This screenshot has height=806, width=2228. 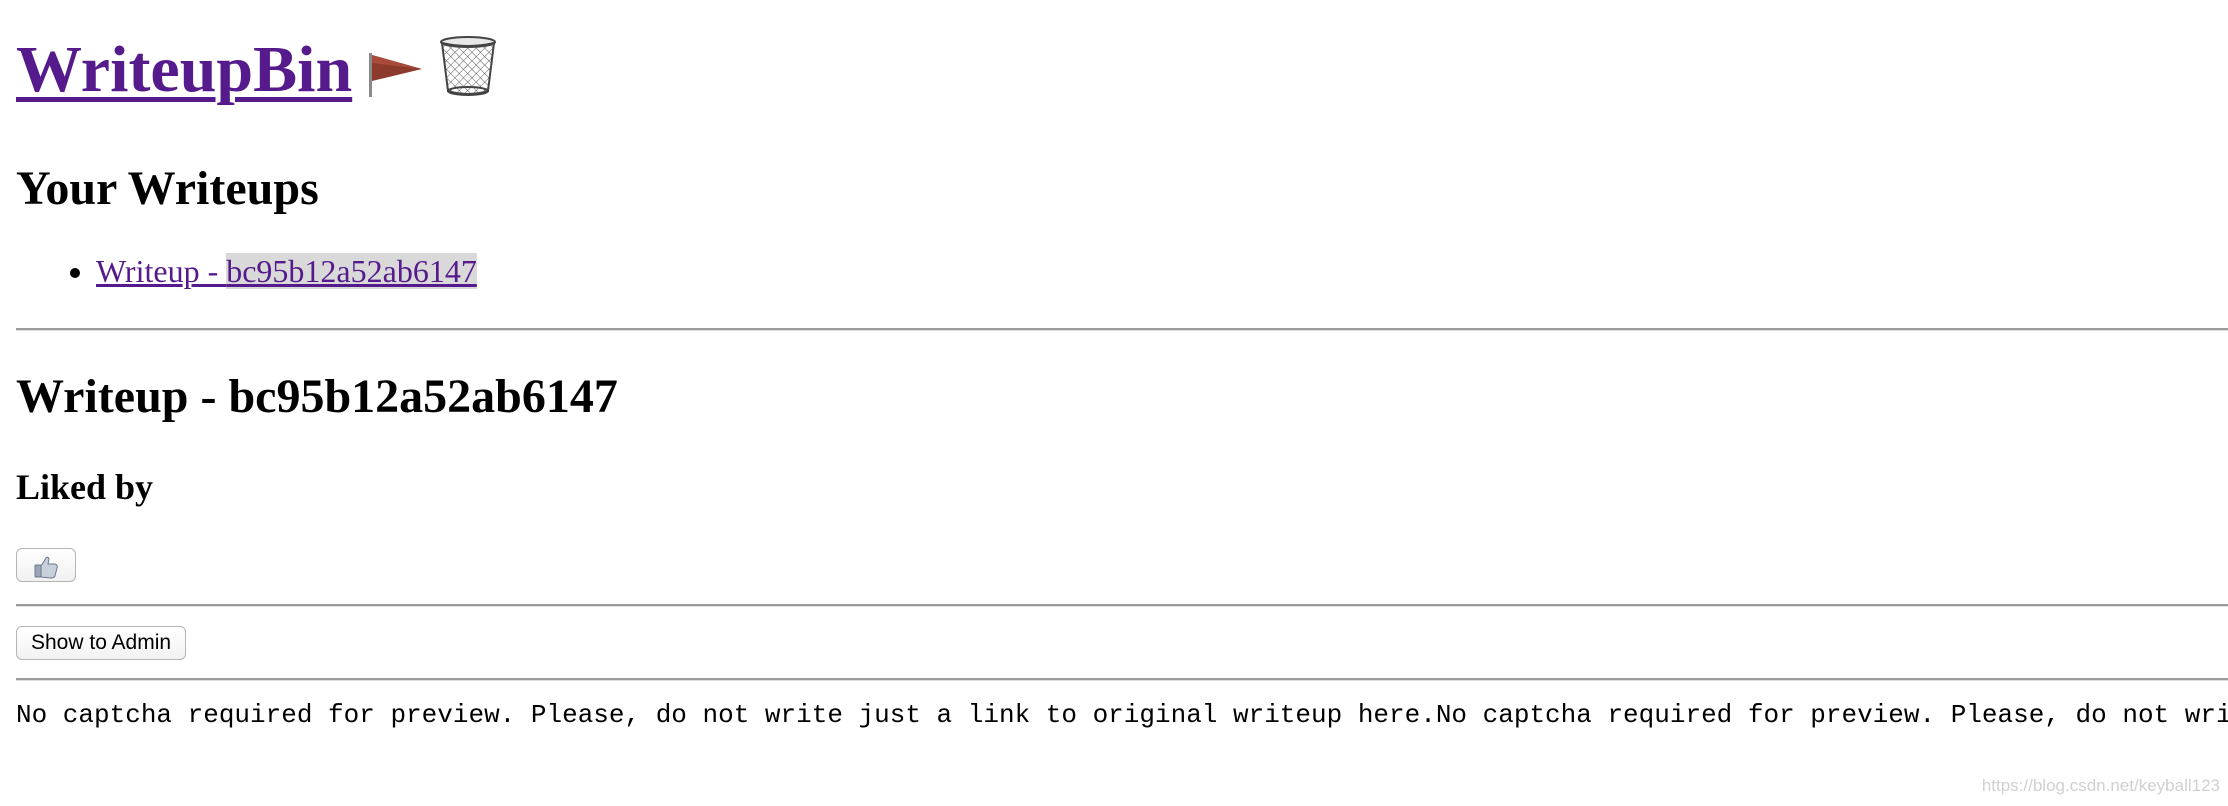 I want to click on writeup-link: Writeup - bc95b12a52ab6147, so click(x=286, y=271).